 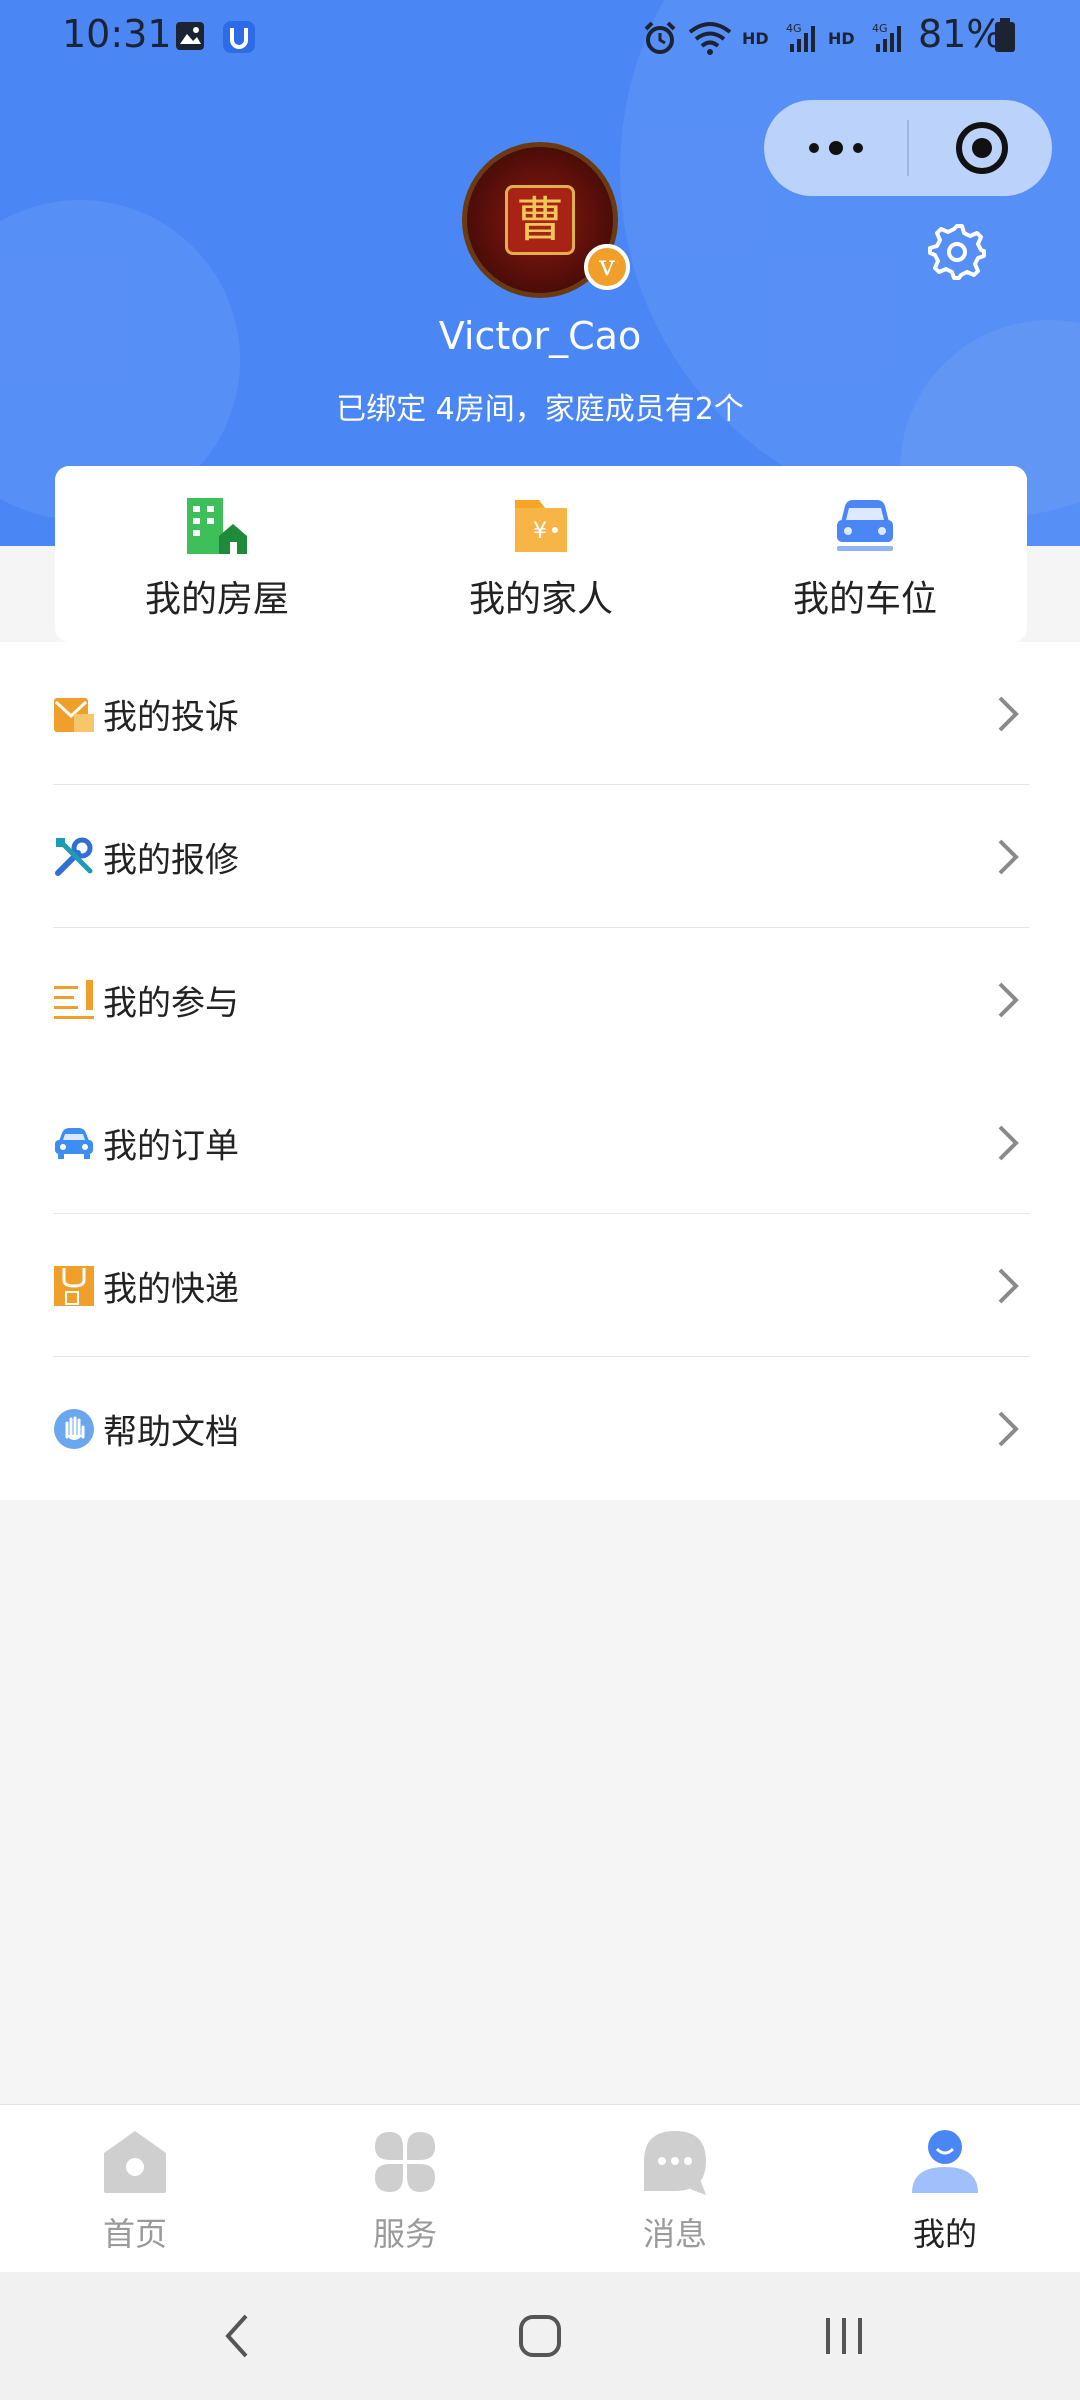 I want to click on quick-action-my-family: ¥ 我的家人, so click(x=541, y=554).